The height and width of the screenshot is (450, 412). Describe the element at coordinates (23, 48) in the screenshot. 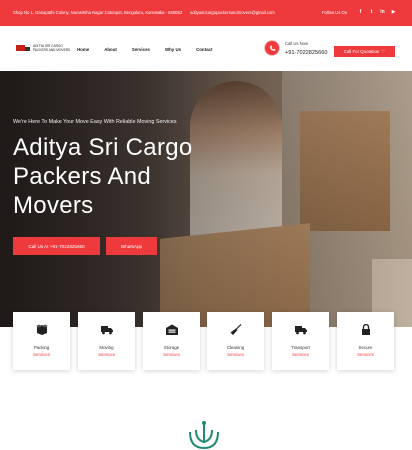

I see `truck-logo-icon` at that location.